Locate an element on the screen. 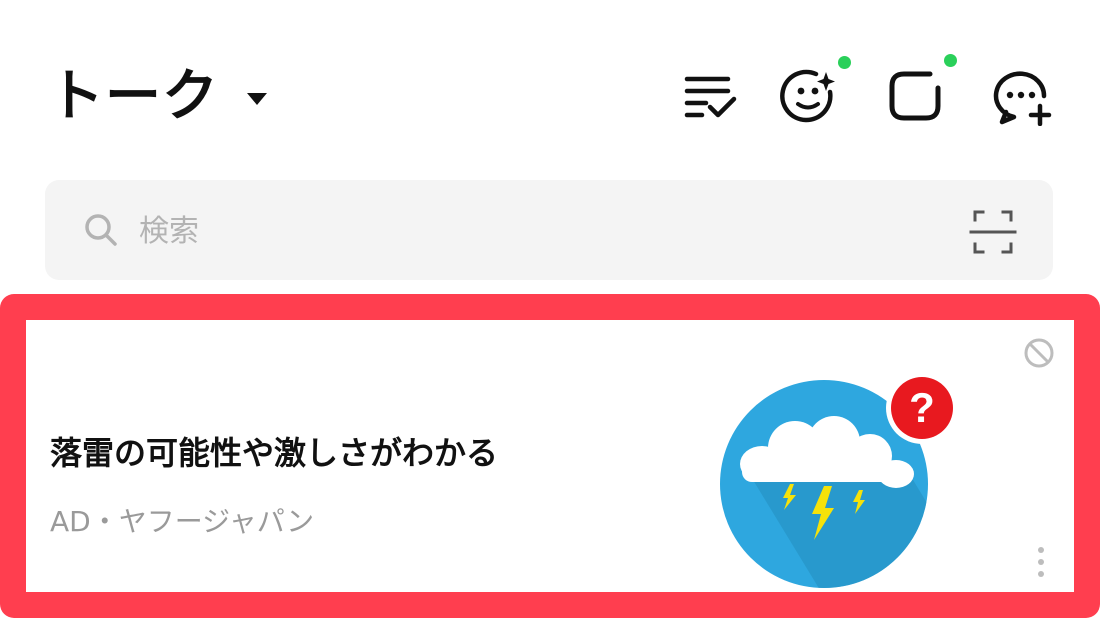  voom-square-icon is located at coordinates (921, 90).